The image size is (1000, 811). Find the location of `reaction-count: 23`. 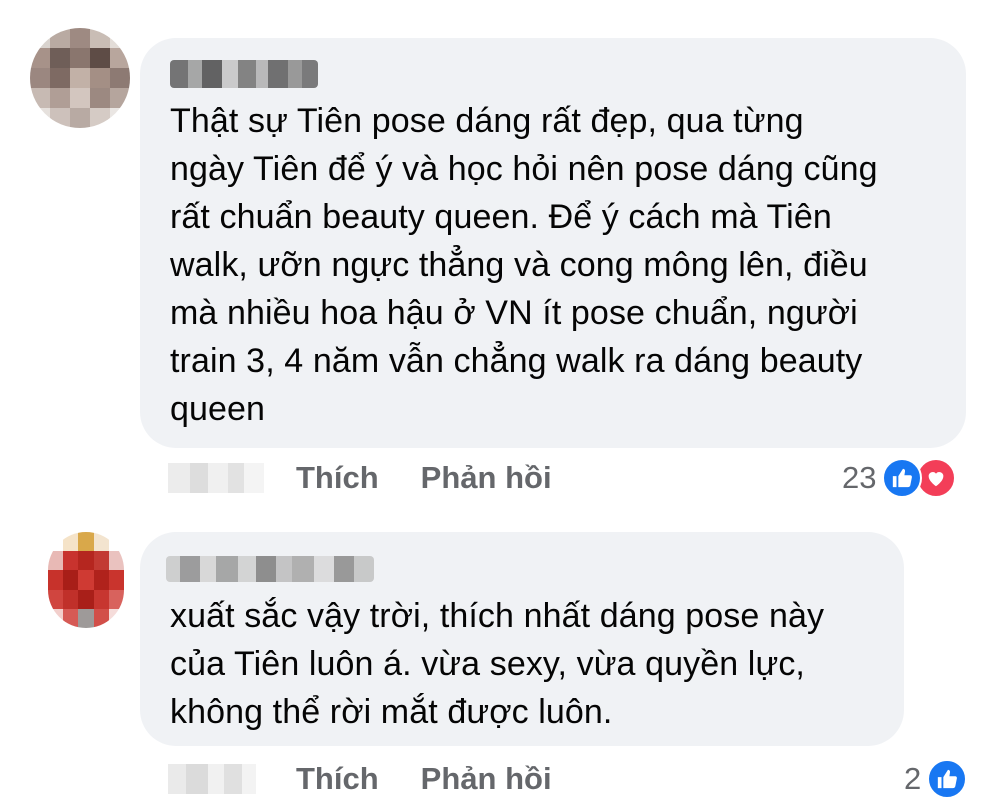

reaction-count: 23 is located at coordinates (859, 477).